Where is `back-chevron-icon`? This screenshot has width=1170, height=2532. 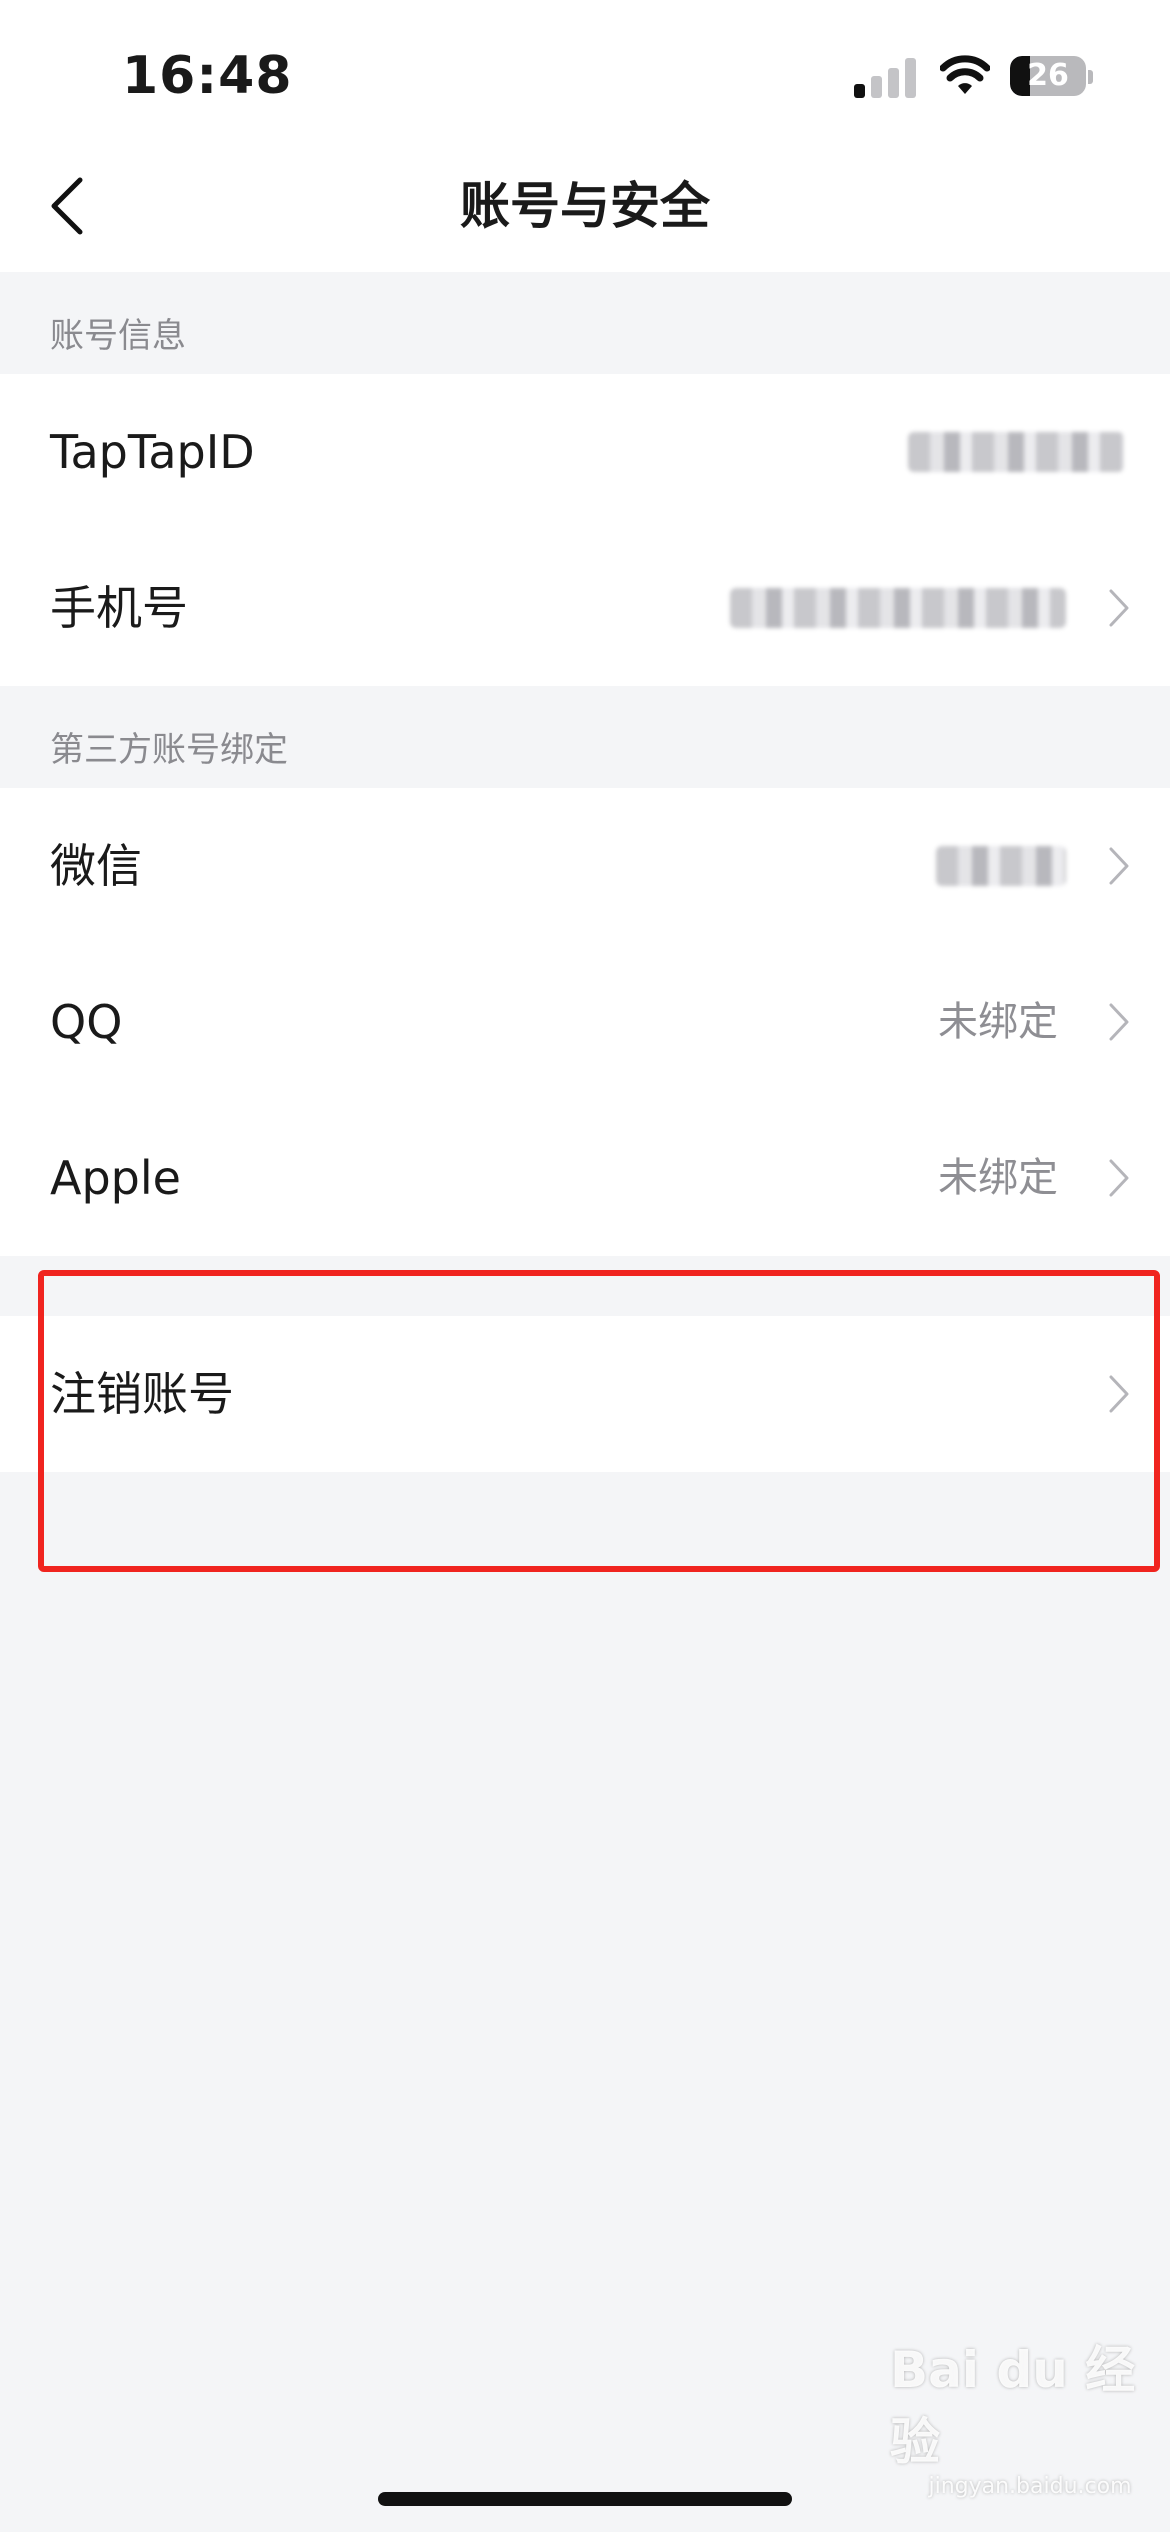 back-chevron-icon is located at coordinates (67, 206).